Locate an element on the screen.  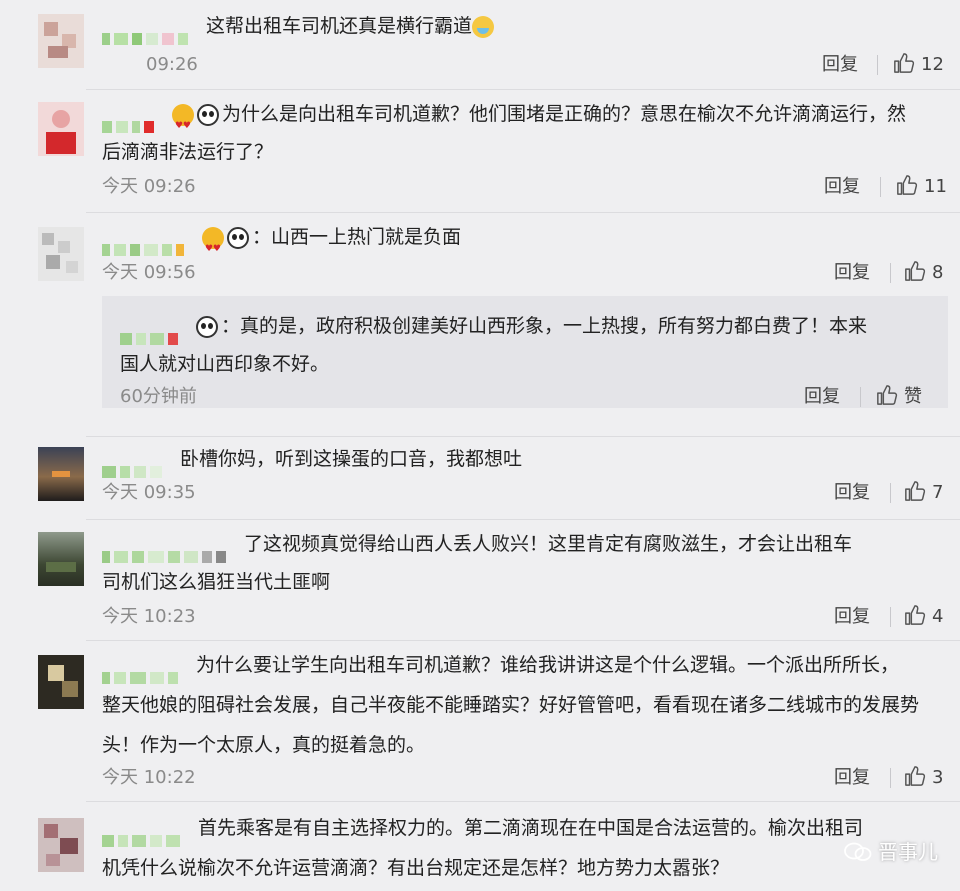
comment-text: 首先乘客是有自主选择权力的。第二滴滴现在在中国是合法运营的。榆次出租司 is located at coordinates (525, 828).